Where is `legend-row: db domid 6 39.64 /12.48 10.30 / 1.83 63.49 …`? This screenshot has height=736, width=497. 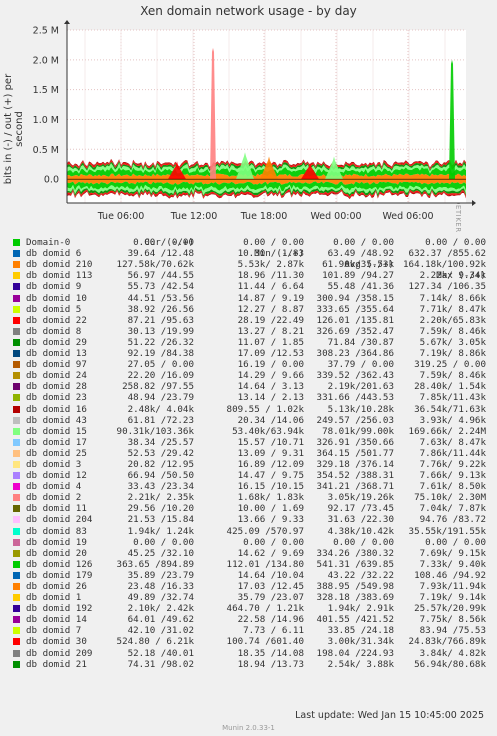
legend-row: db domid 6 39.64 /12.48 10.30 / 1.83 63.49 … is located at coordinates (250, 253).